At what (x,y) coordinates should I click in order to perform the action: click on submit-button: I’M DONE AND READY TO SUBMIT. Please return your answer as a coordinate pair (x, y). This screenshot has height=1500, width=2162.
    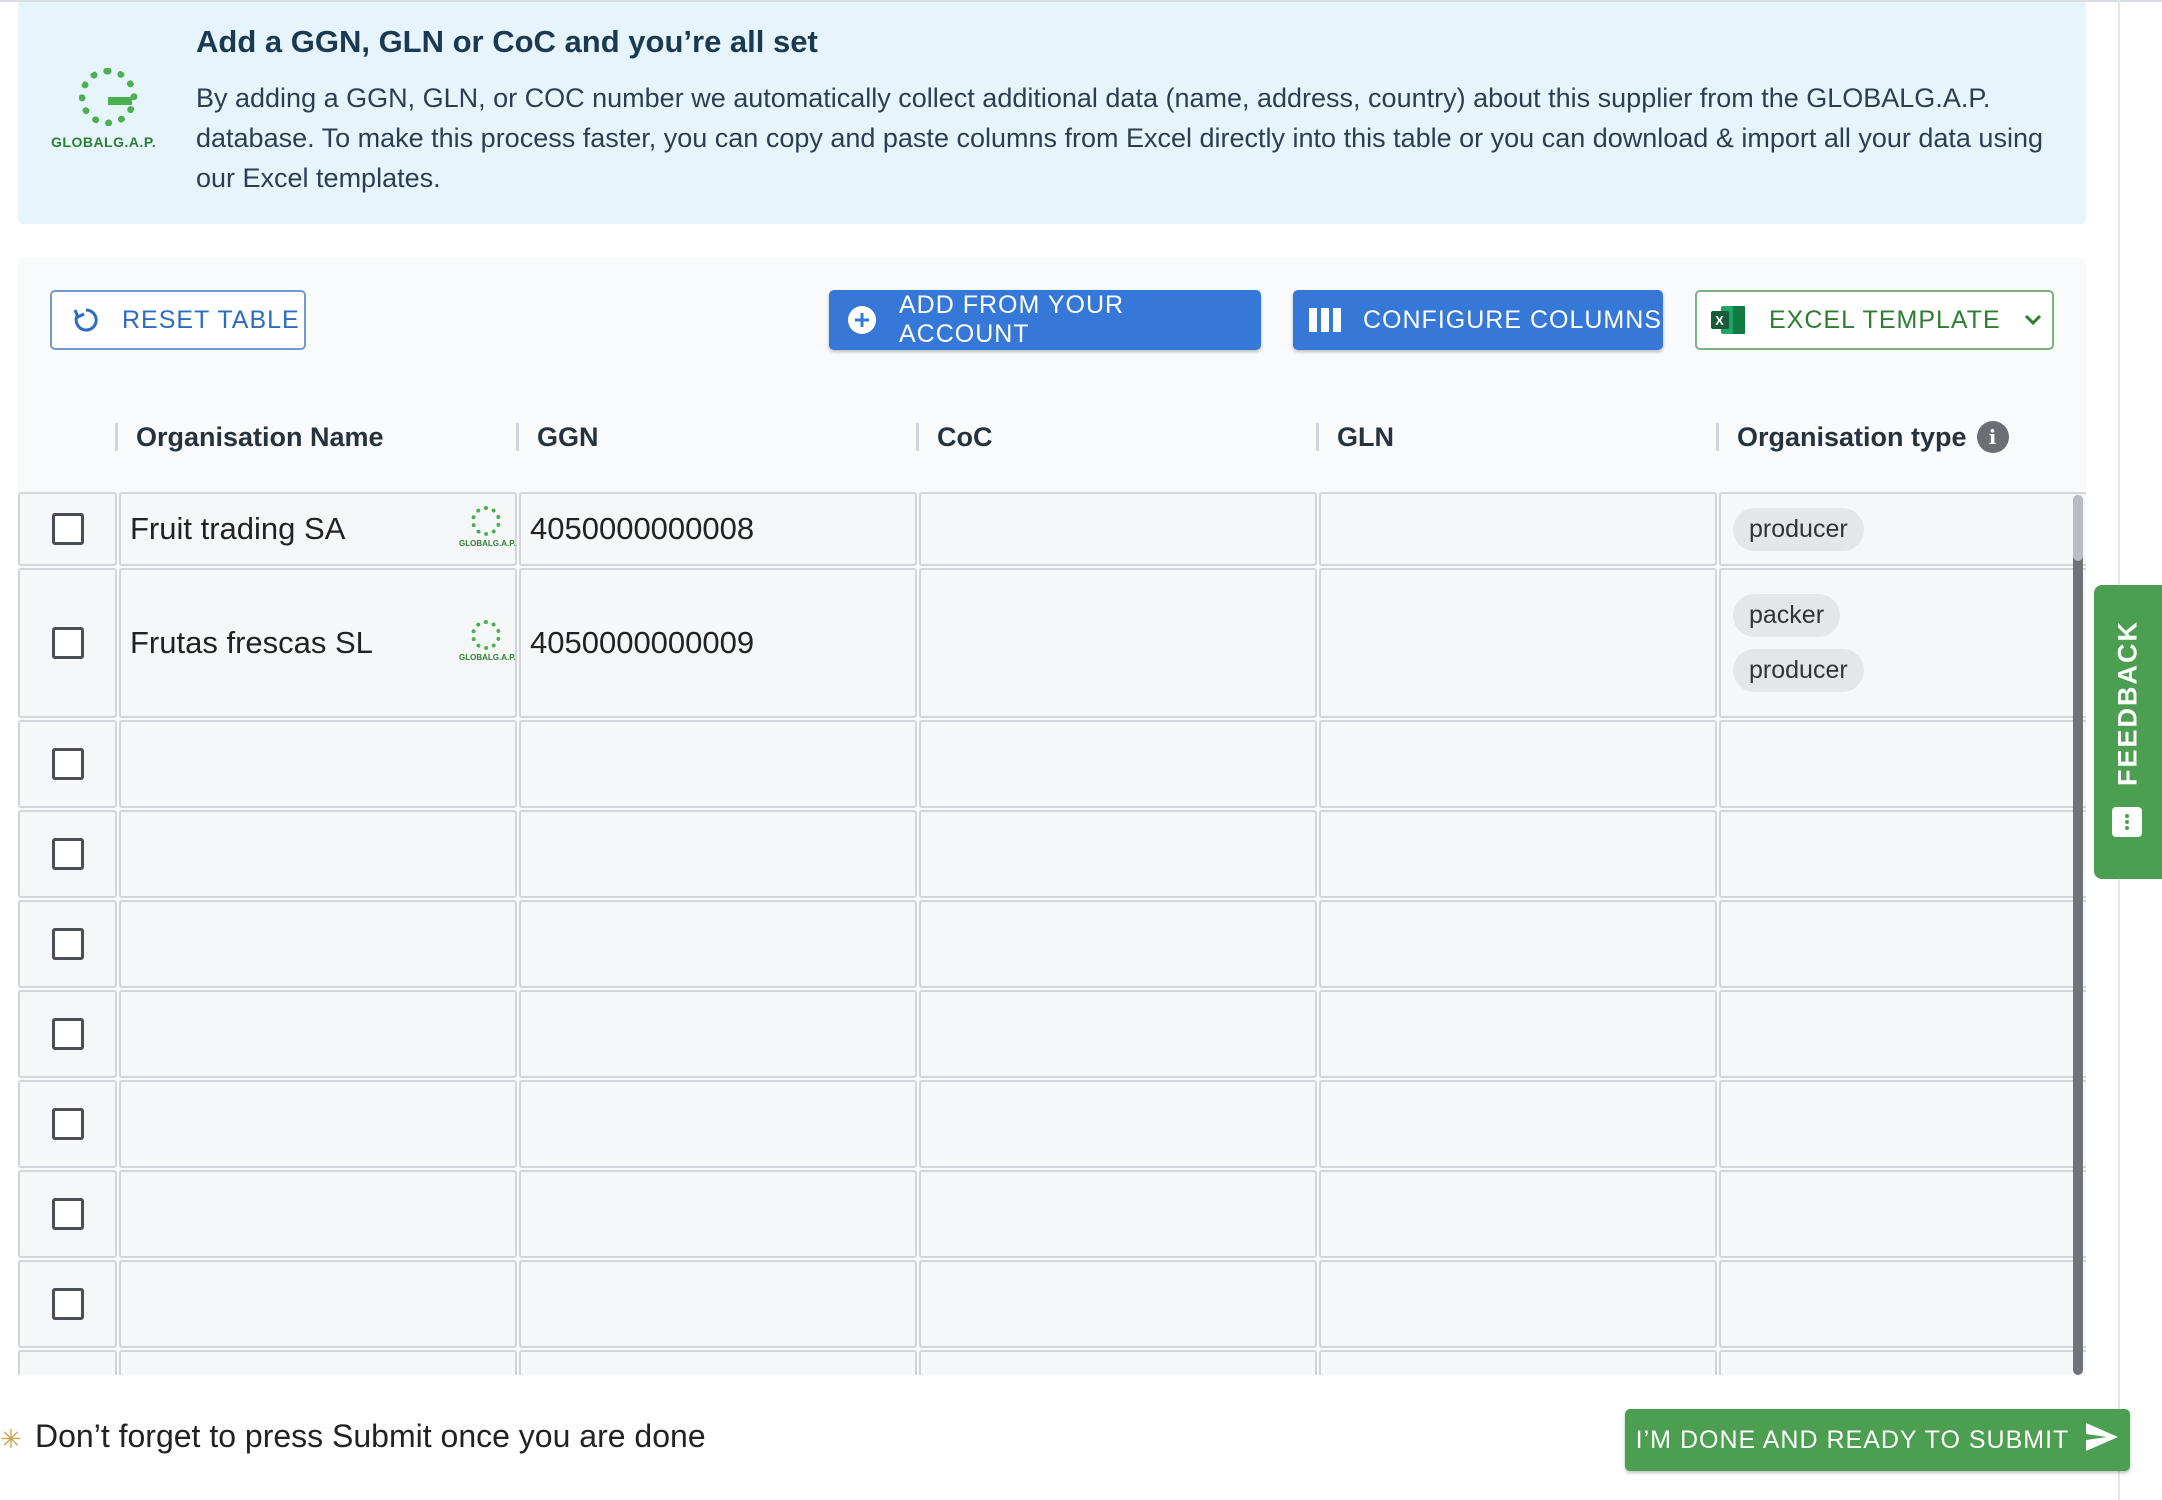
    Looking at the image, I should click on (1877, 1440).